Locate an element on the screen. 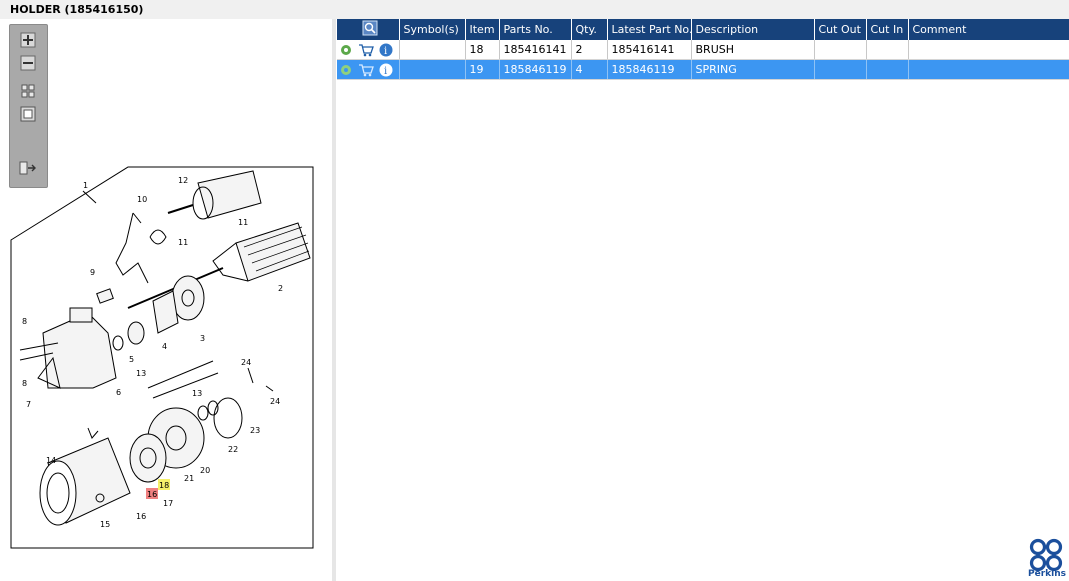 Image resolution: width=1069 pixels, height=581 pixels. svg-text: 14 is located at coordinates (51, 460).